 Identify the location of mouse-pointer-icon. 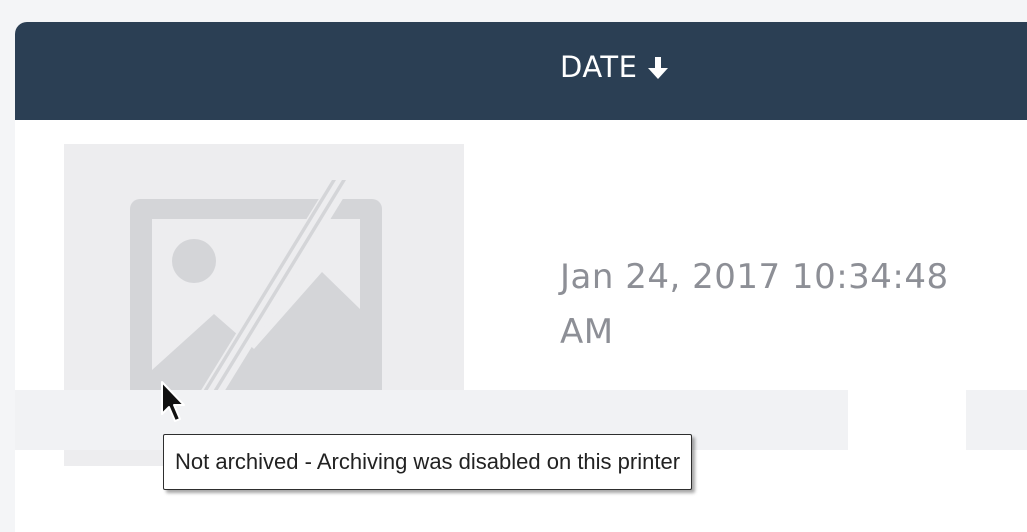
(174, 404).